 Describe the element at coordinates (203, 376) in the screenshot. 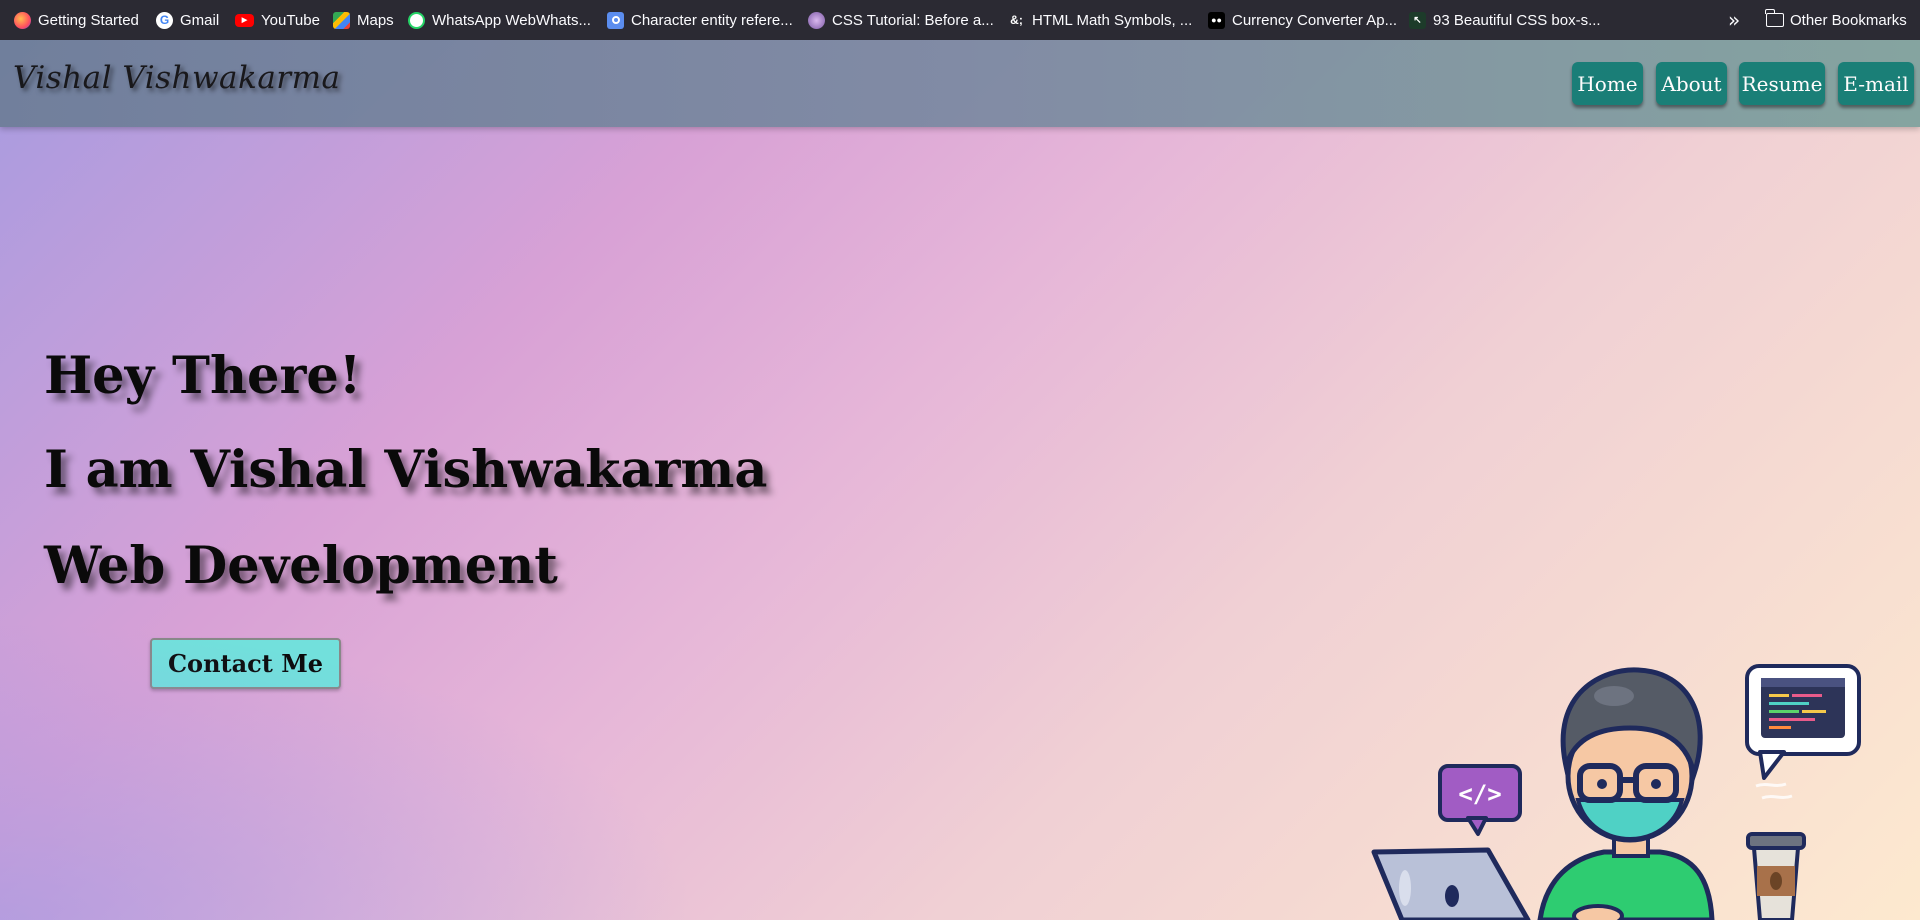

I see `hero-greeting: Hey There!` at that location.